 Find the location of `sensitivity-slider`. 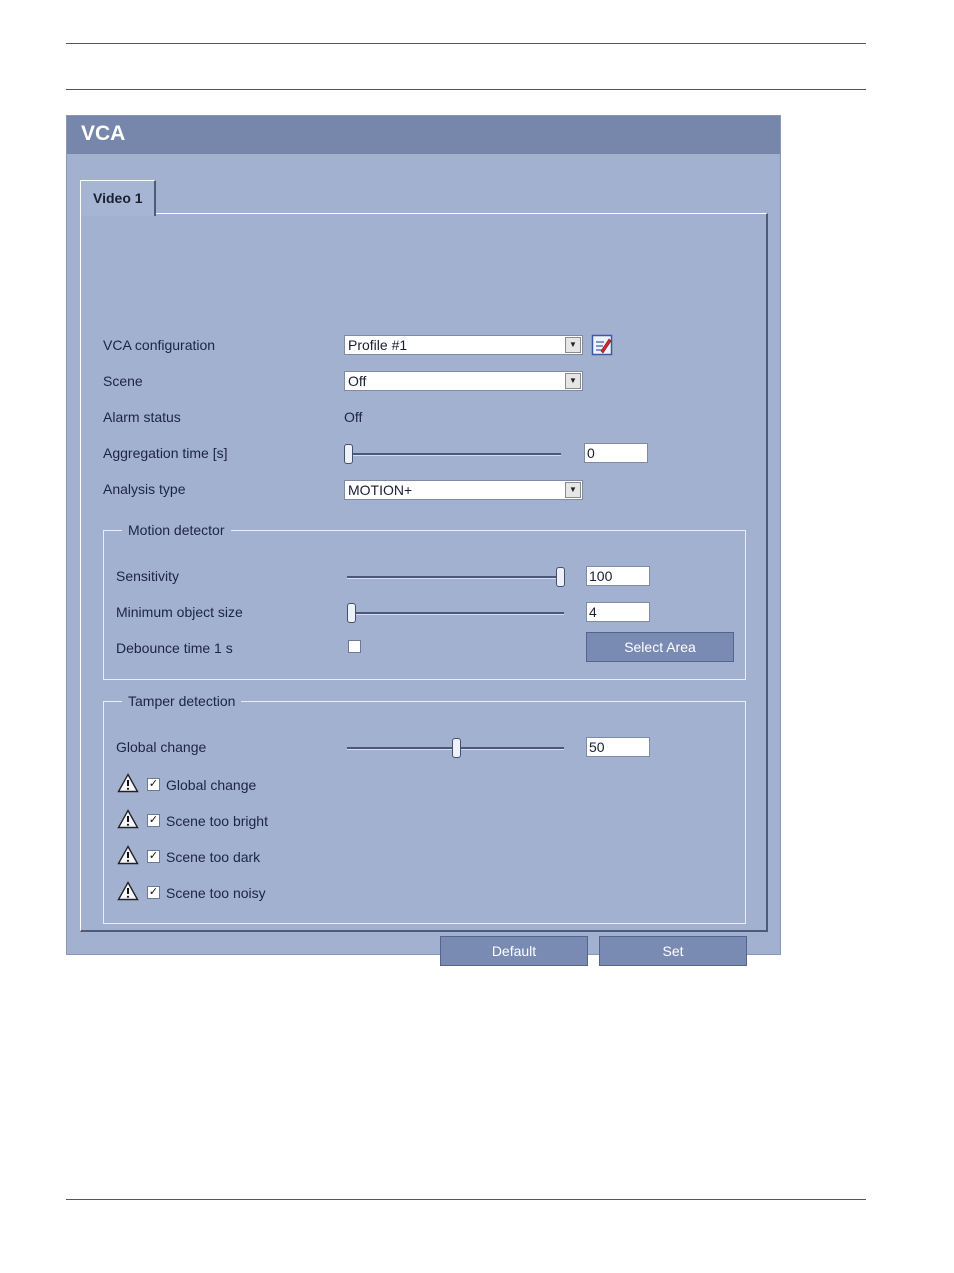

sensitivity-slider is located at coordinates (456, 577).